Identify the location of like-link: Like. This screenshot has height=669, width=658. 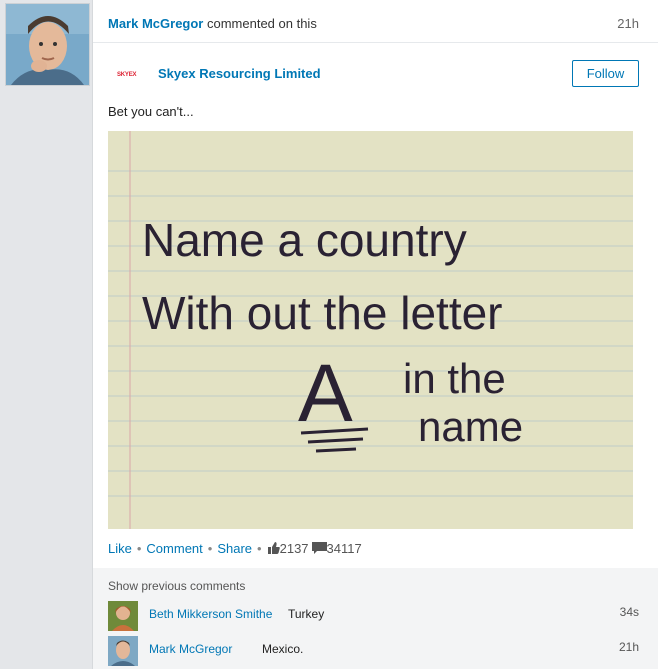
(120, 548).